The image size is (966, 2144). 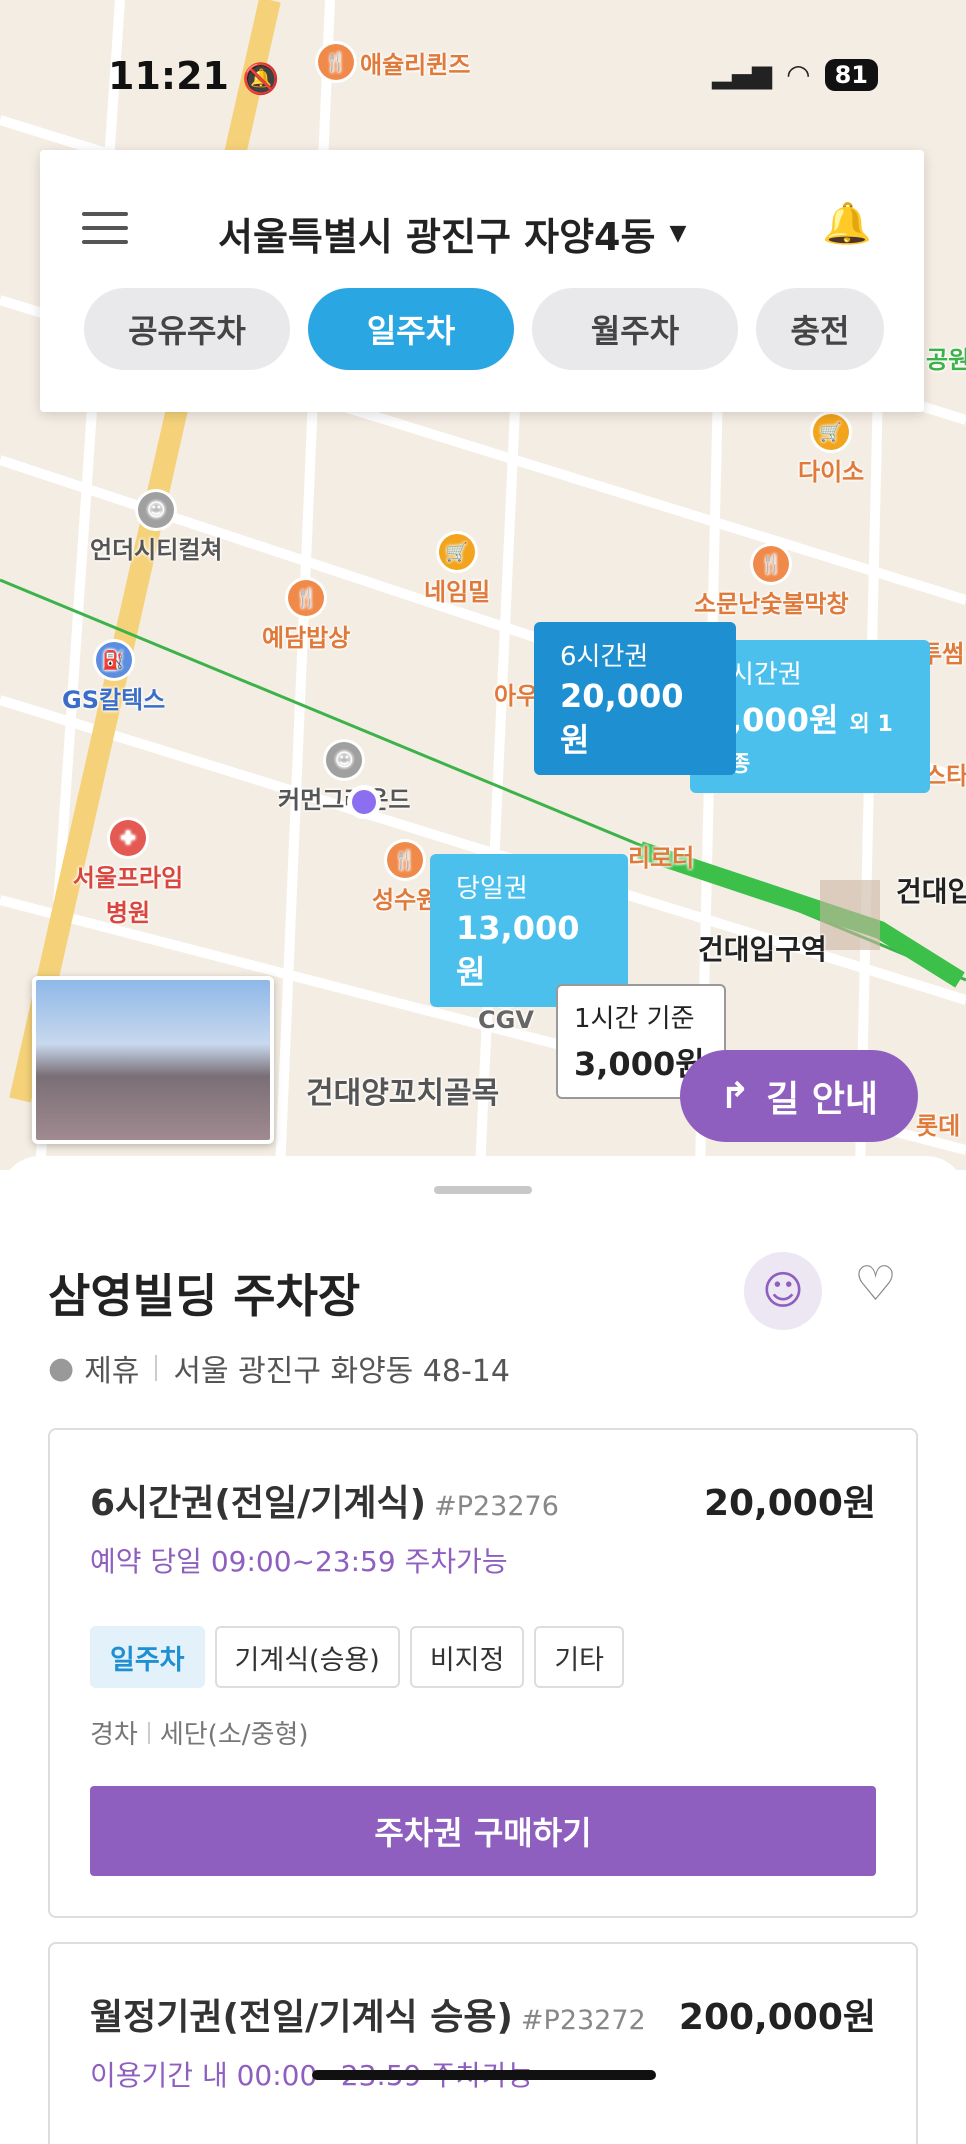 I want to click on poi-gs-caltex: ⛽ GS칼텍스, so click(x=113, y=678).